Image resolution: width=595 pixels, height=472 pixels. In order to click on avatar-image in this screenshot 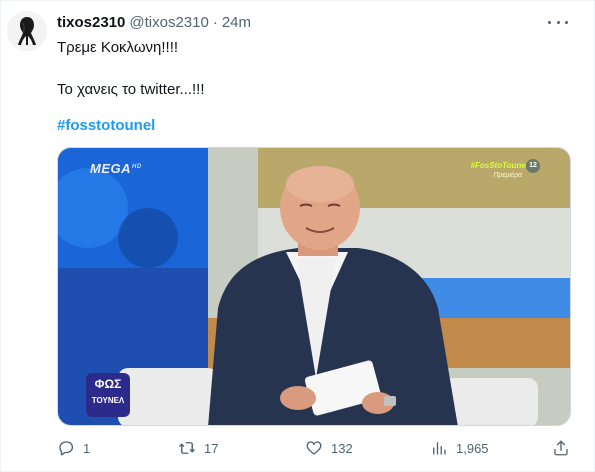, I will do `click(27, 31)`.